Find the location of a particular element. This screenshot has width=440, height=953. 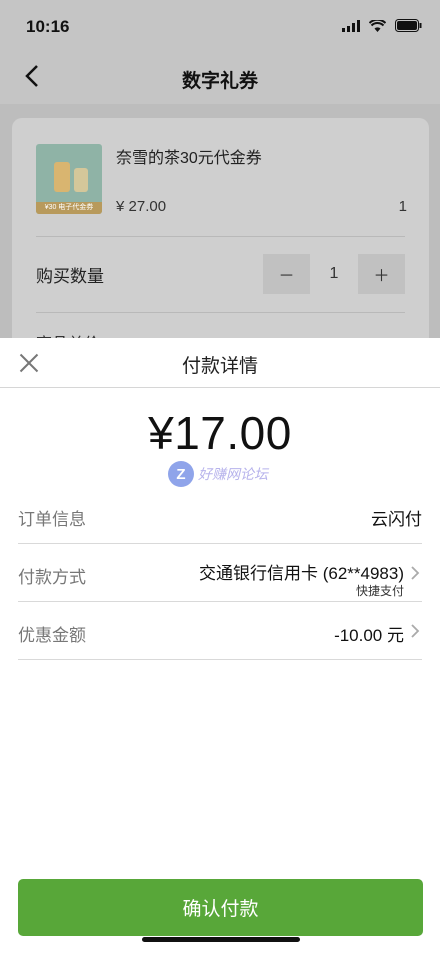

sheet-header: 付款详情 is located at coordinates (220, 363).